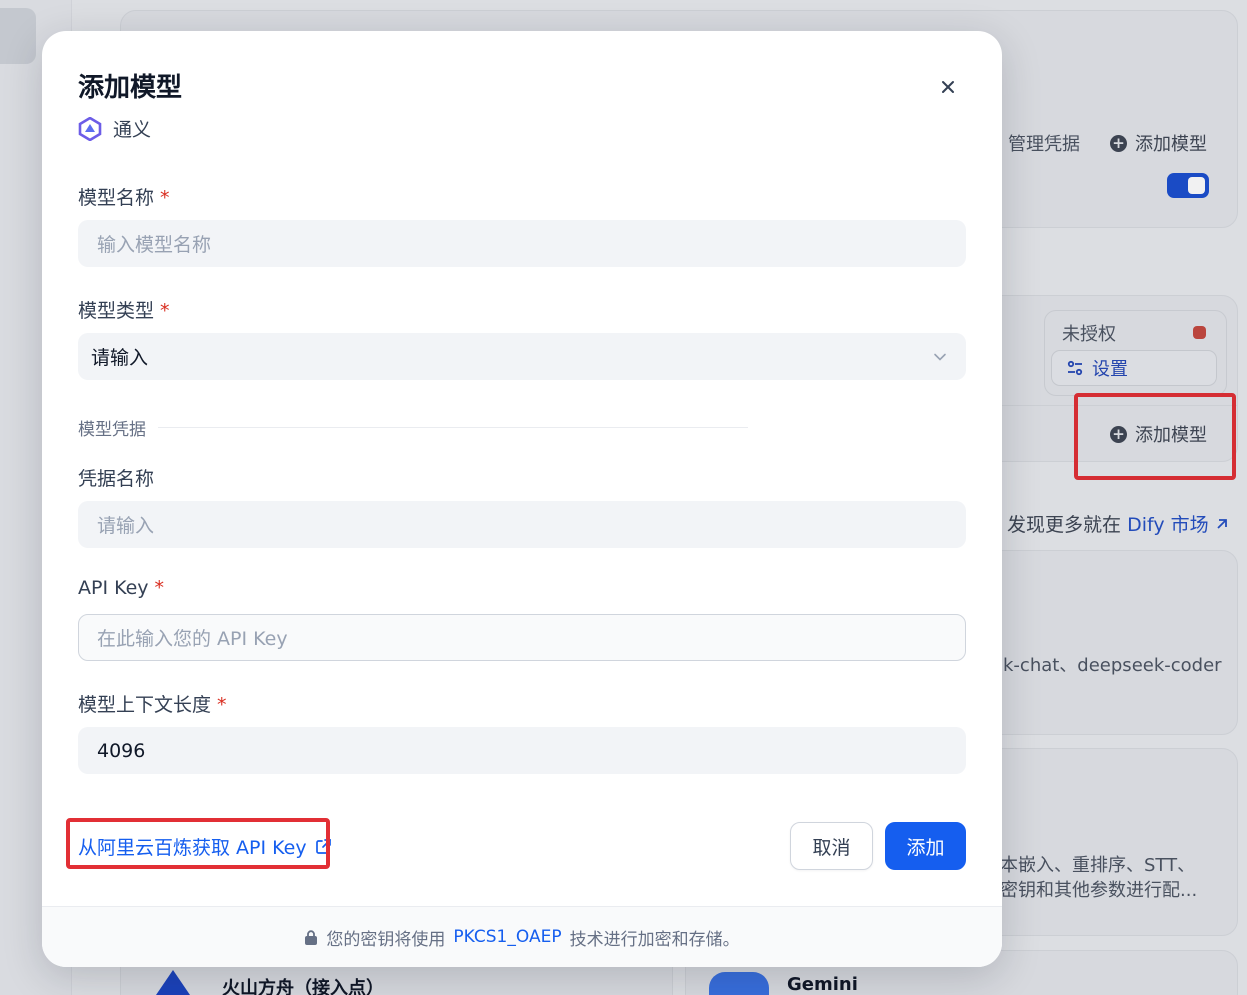 This screenshot has width=1247, height=995. Describe the element at coordinates (192, 639) in the screenshot. I see `api-key-placeholder: 在此输入您的 API Key` at that location.